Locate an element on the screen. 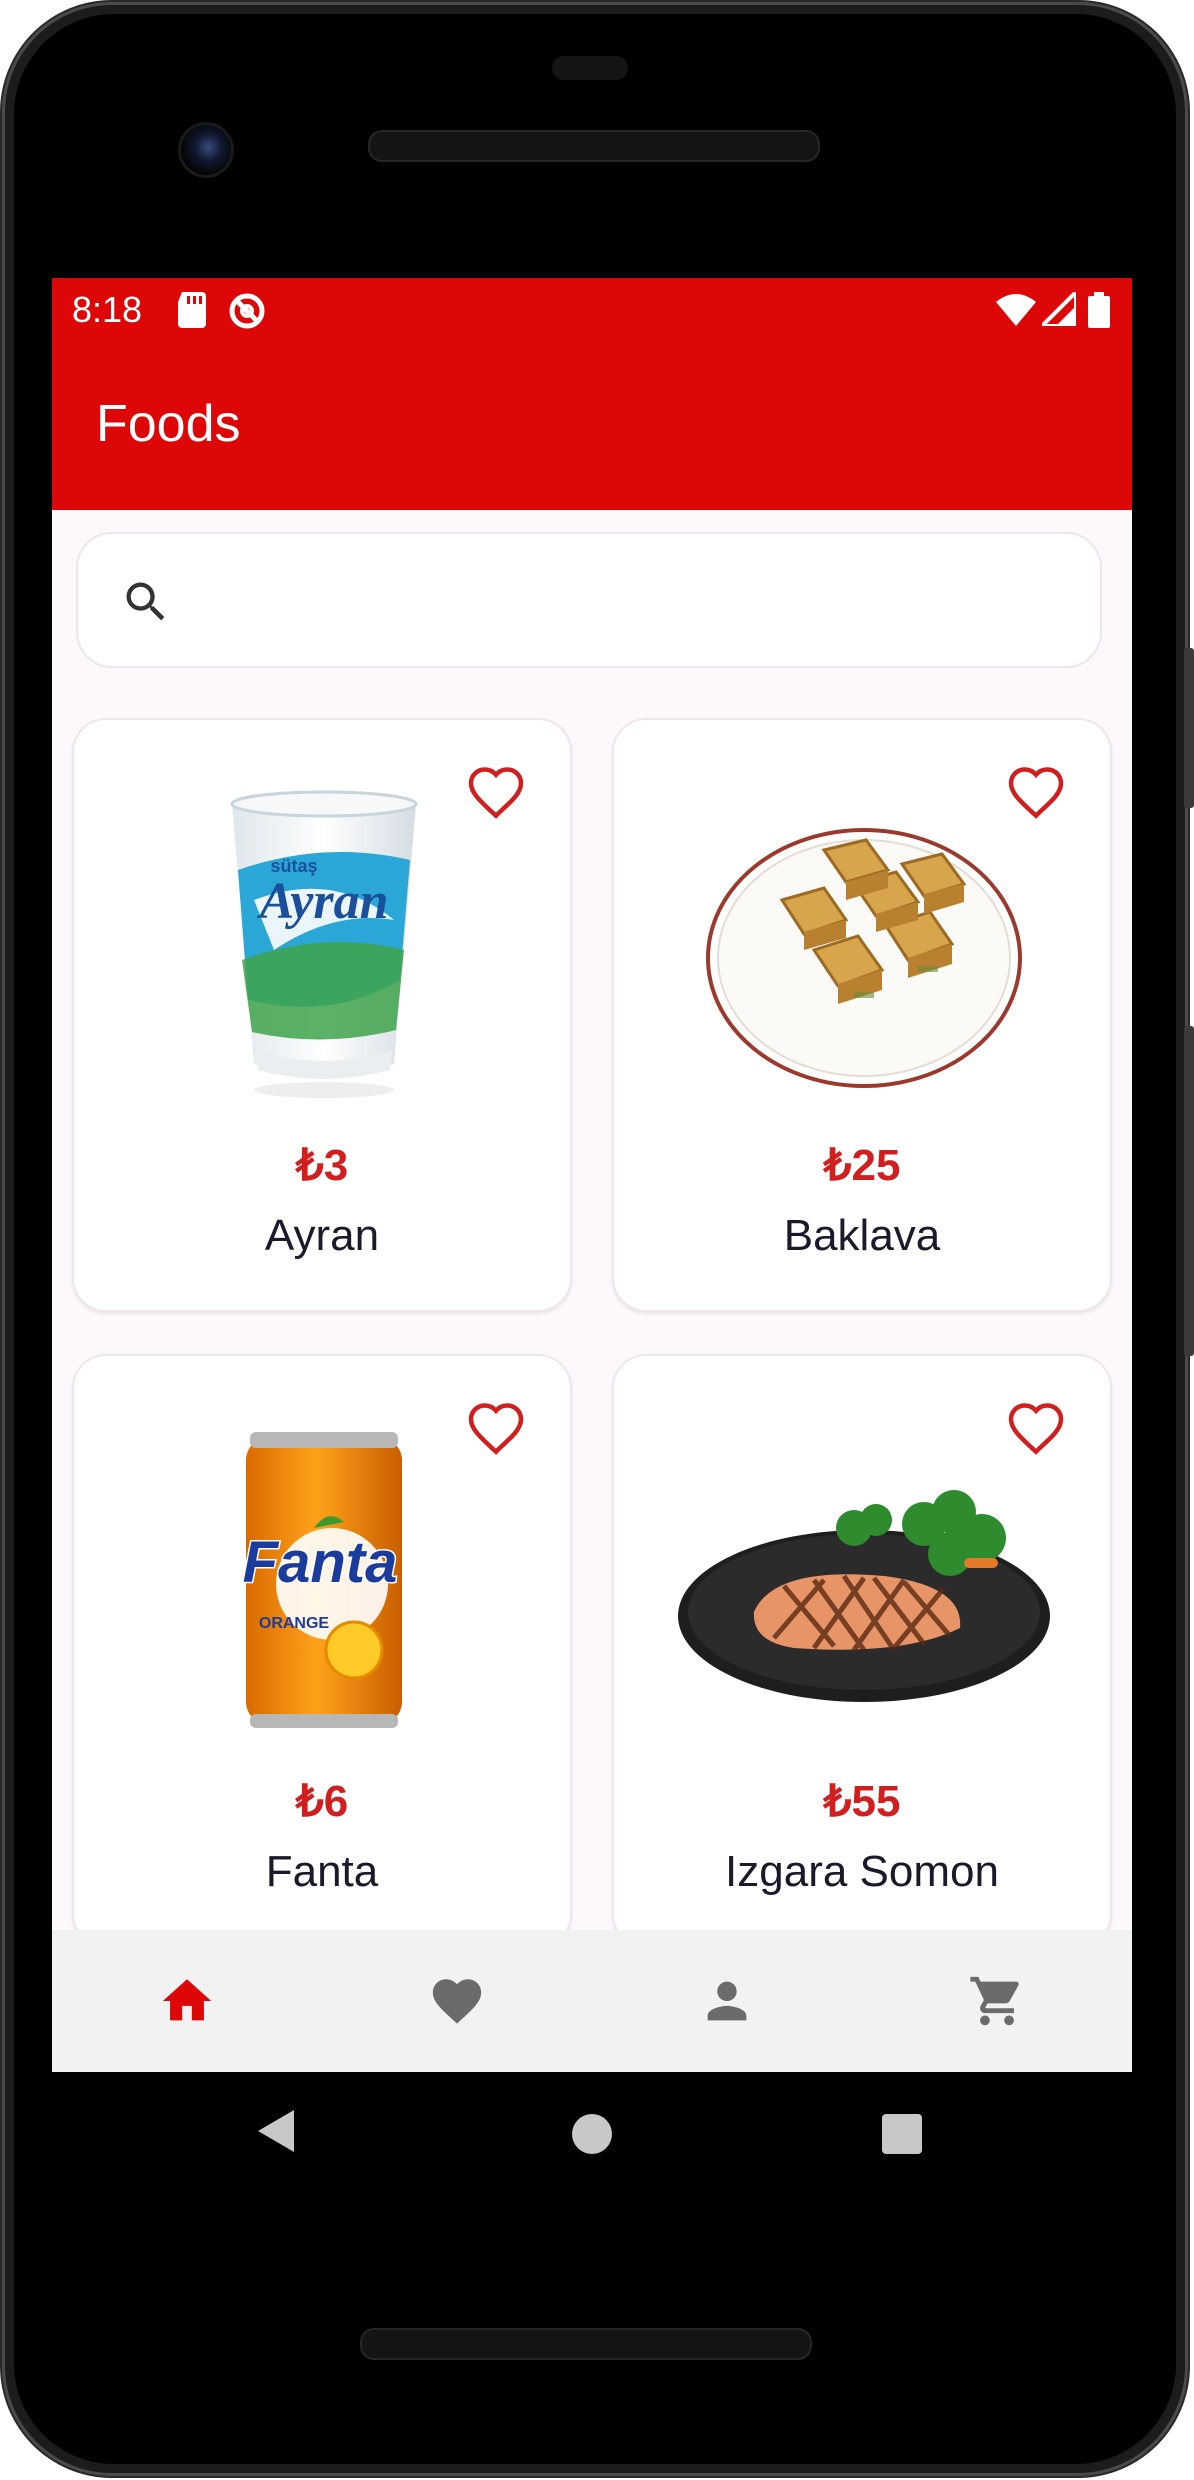  food-card: Ayran sütaş ₺3 Ayran is located at coordinates (322, 1015).